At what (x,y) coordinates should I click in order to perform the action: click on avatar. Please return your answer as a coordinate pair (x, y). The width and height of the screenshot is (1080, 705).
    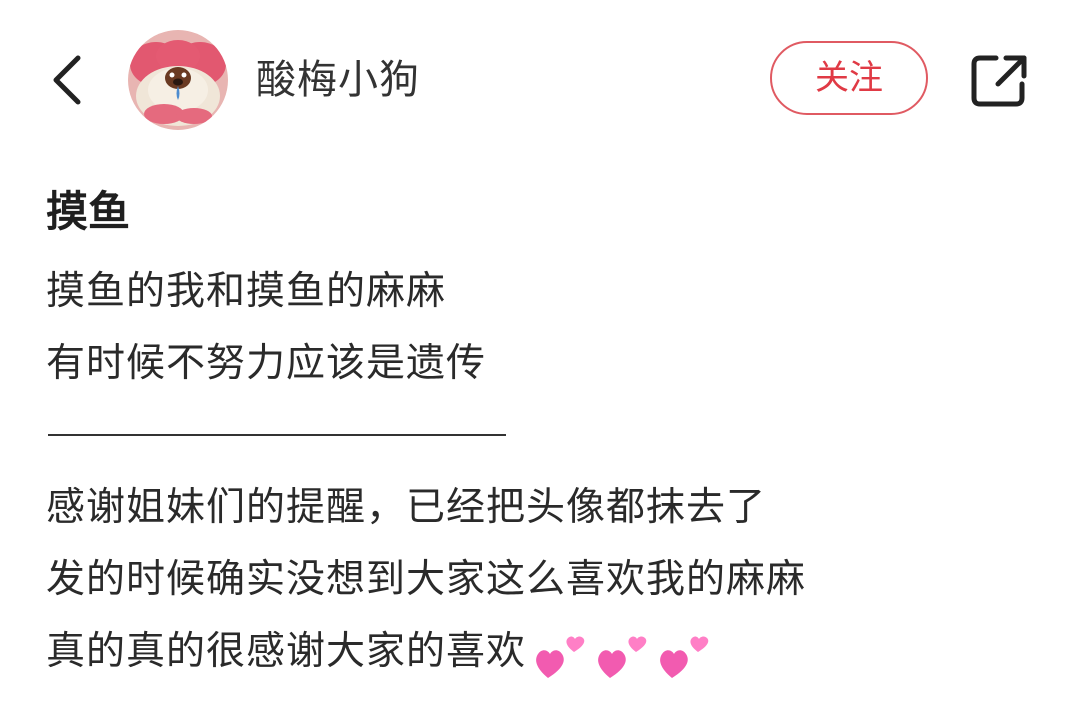
    Looking at the image, I should click on (178, 80).